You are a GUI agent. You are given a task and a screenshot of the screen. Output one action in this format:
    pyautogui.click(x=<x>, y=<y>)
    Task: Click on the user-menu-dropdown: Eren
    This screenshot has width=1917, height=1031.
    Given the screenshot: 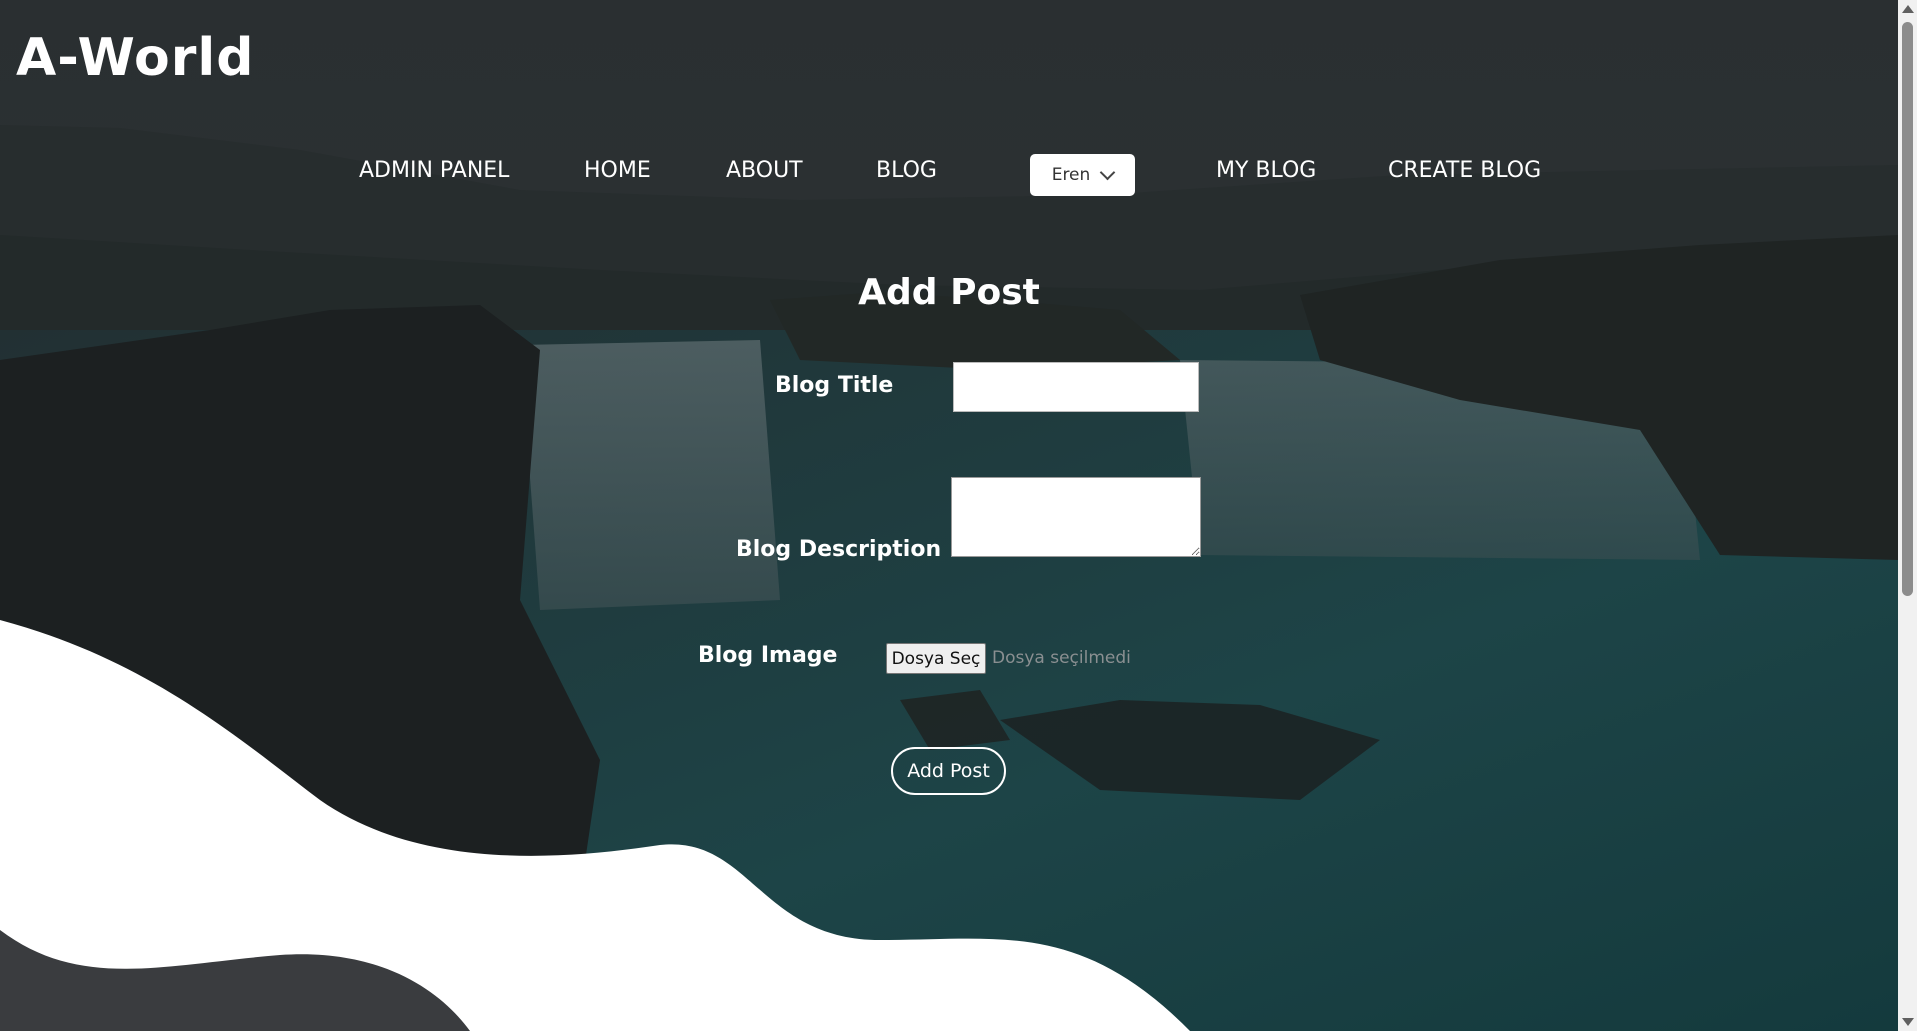 What is the action you would take?
    pyautogui.click(x=1082, y=175)
    